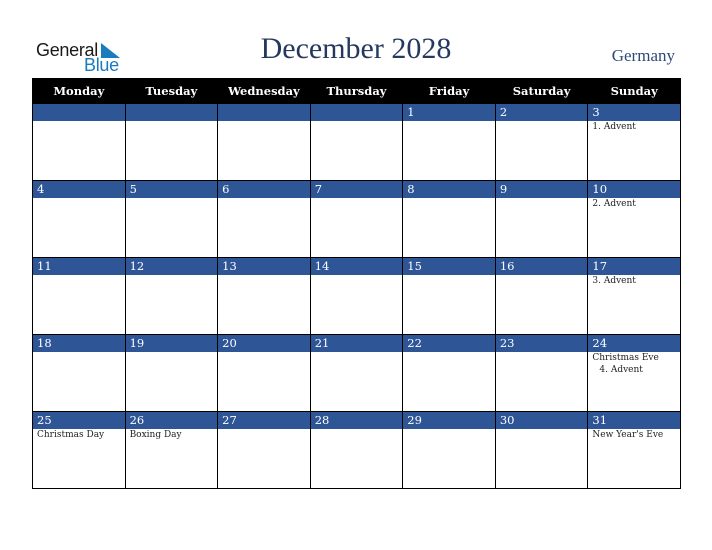 The height and width of the screenshot is (550, 712). Describe the element at coordinates (449, 142) in the screenshot. I see `day-cell: 1` at that location.